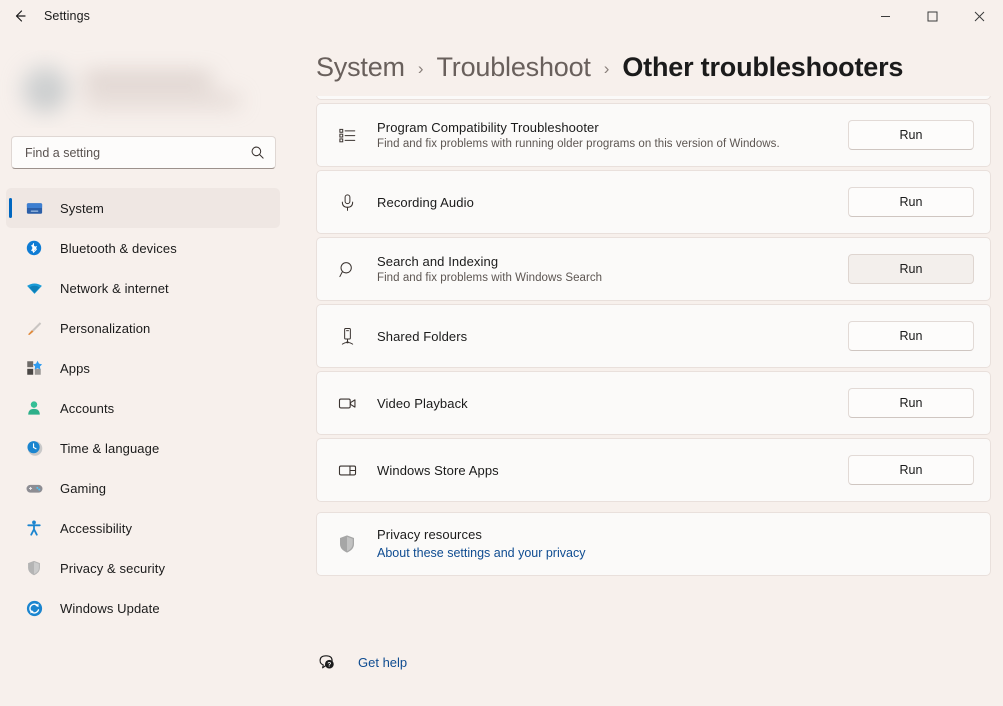 Image resolution: width=1003 pixels, height=706 pixels. I want to click on sidebar-item-label: Apps, so click(75, 368).